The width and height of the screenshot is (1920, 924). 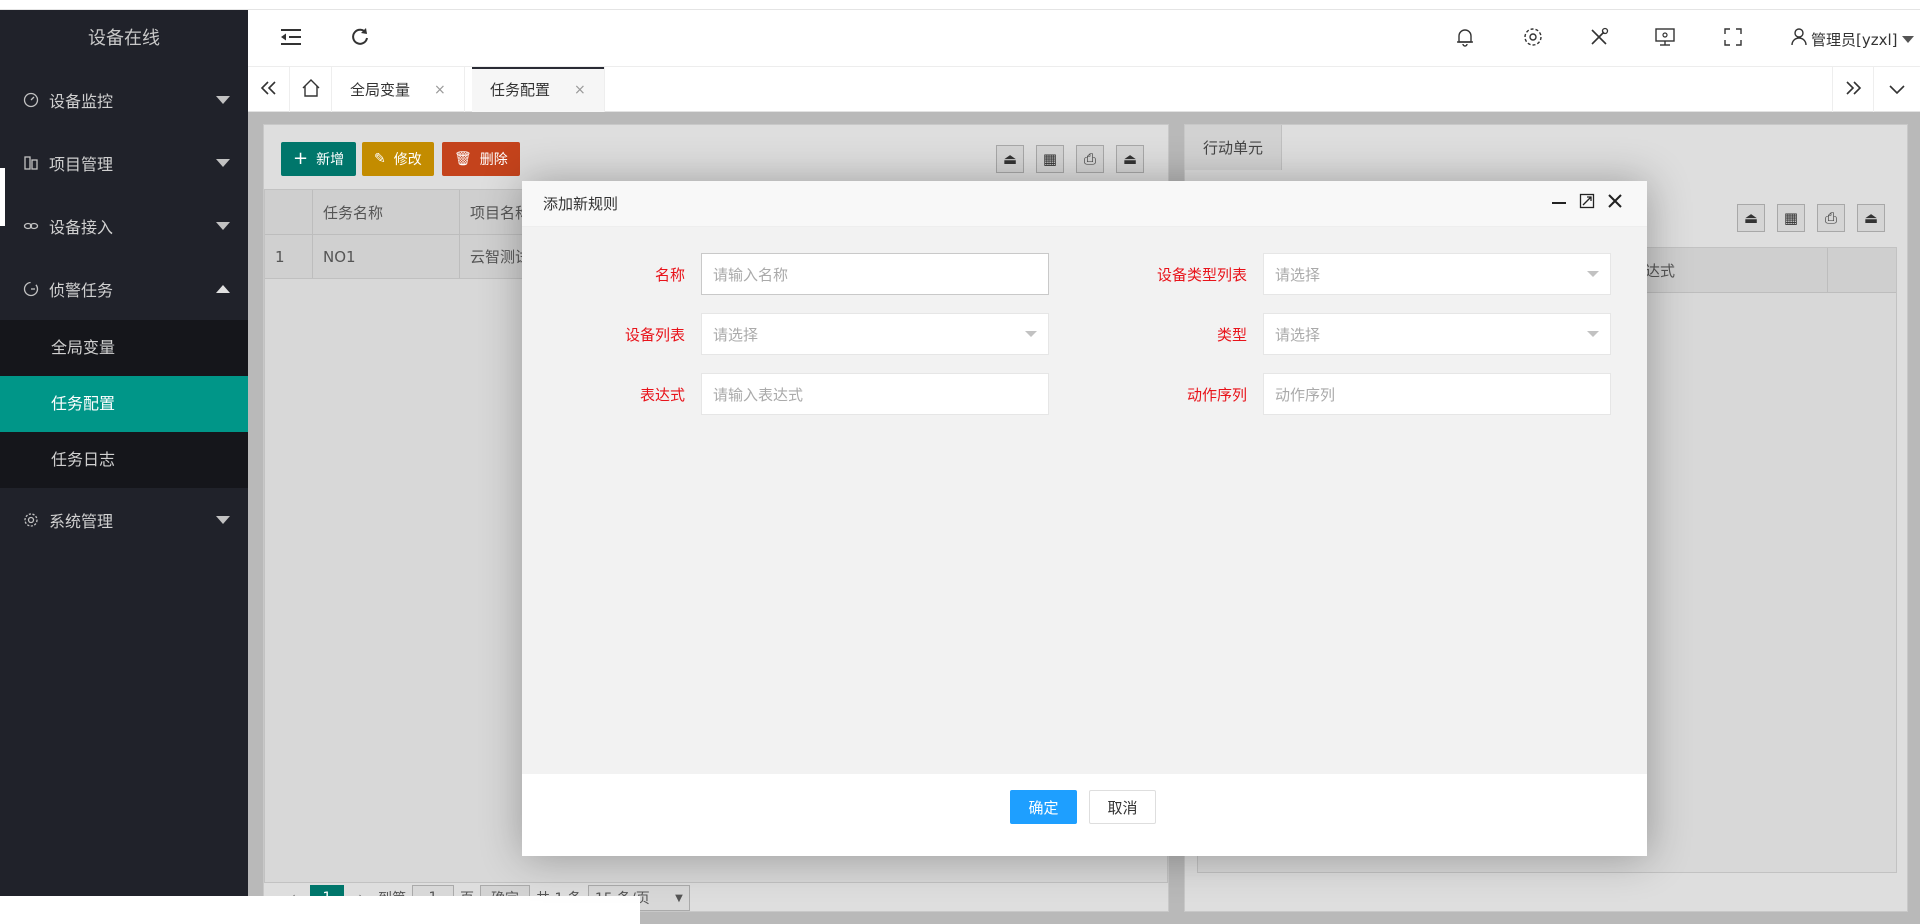 I want to click on close-button, so click(x=1615, y=203).